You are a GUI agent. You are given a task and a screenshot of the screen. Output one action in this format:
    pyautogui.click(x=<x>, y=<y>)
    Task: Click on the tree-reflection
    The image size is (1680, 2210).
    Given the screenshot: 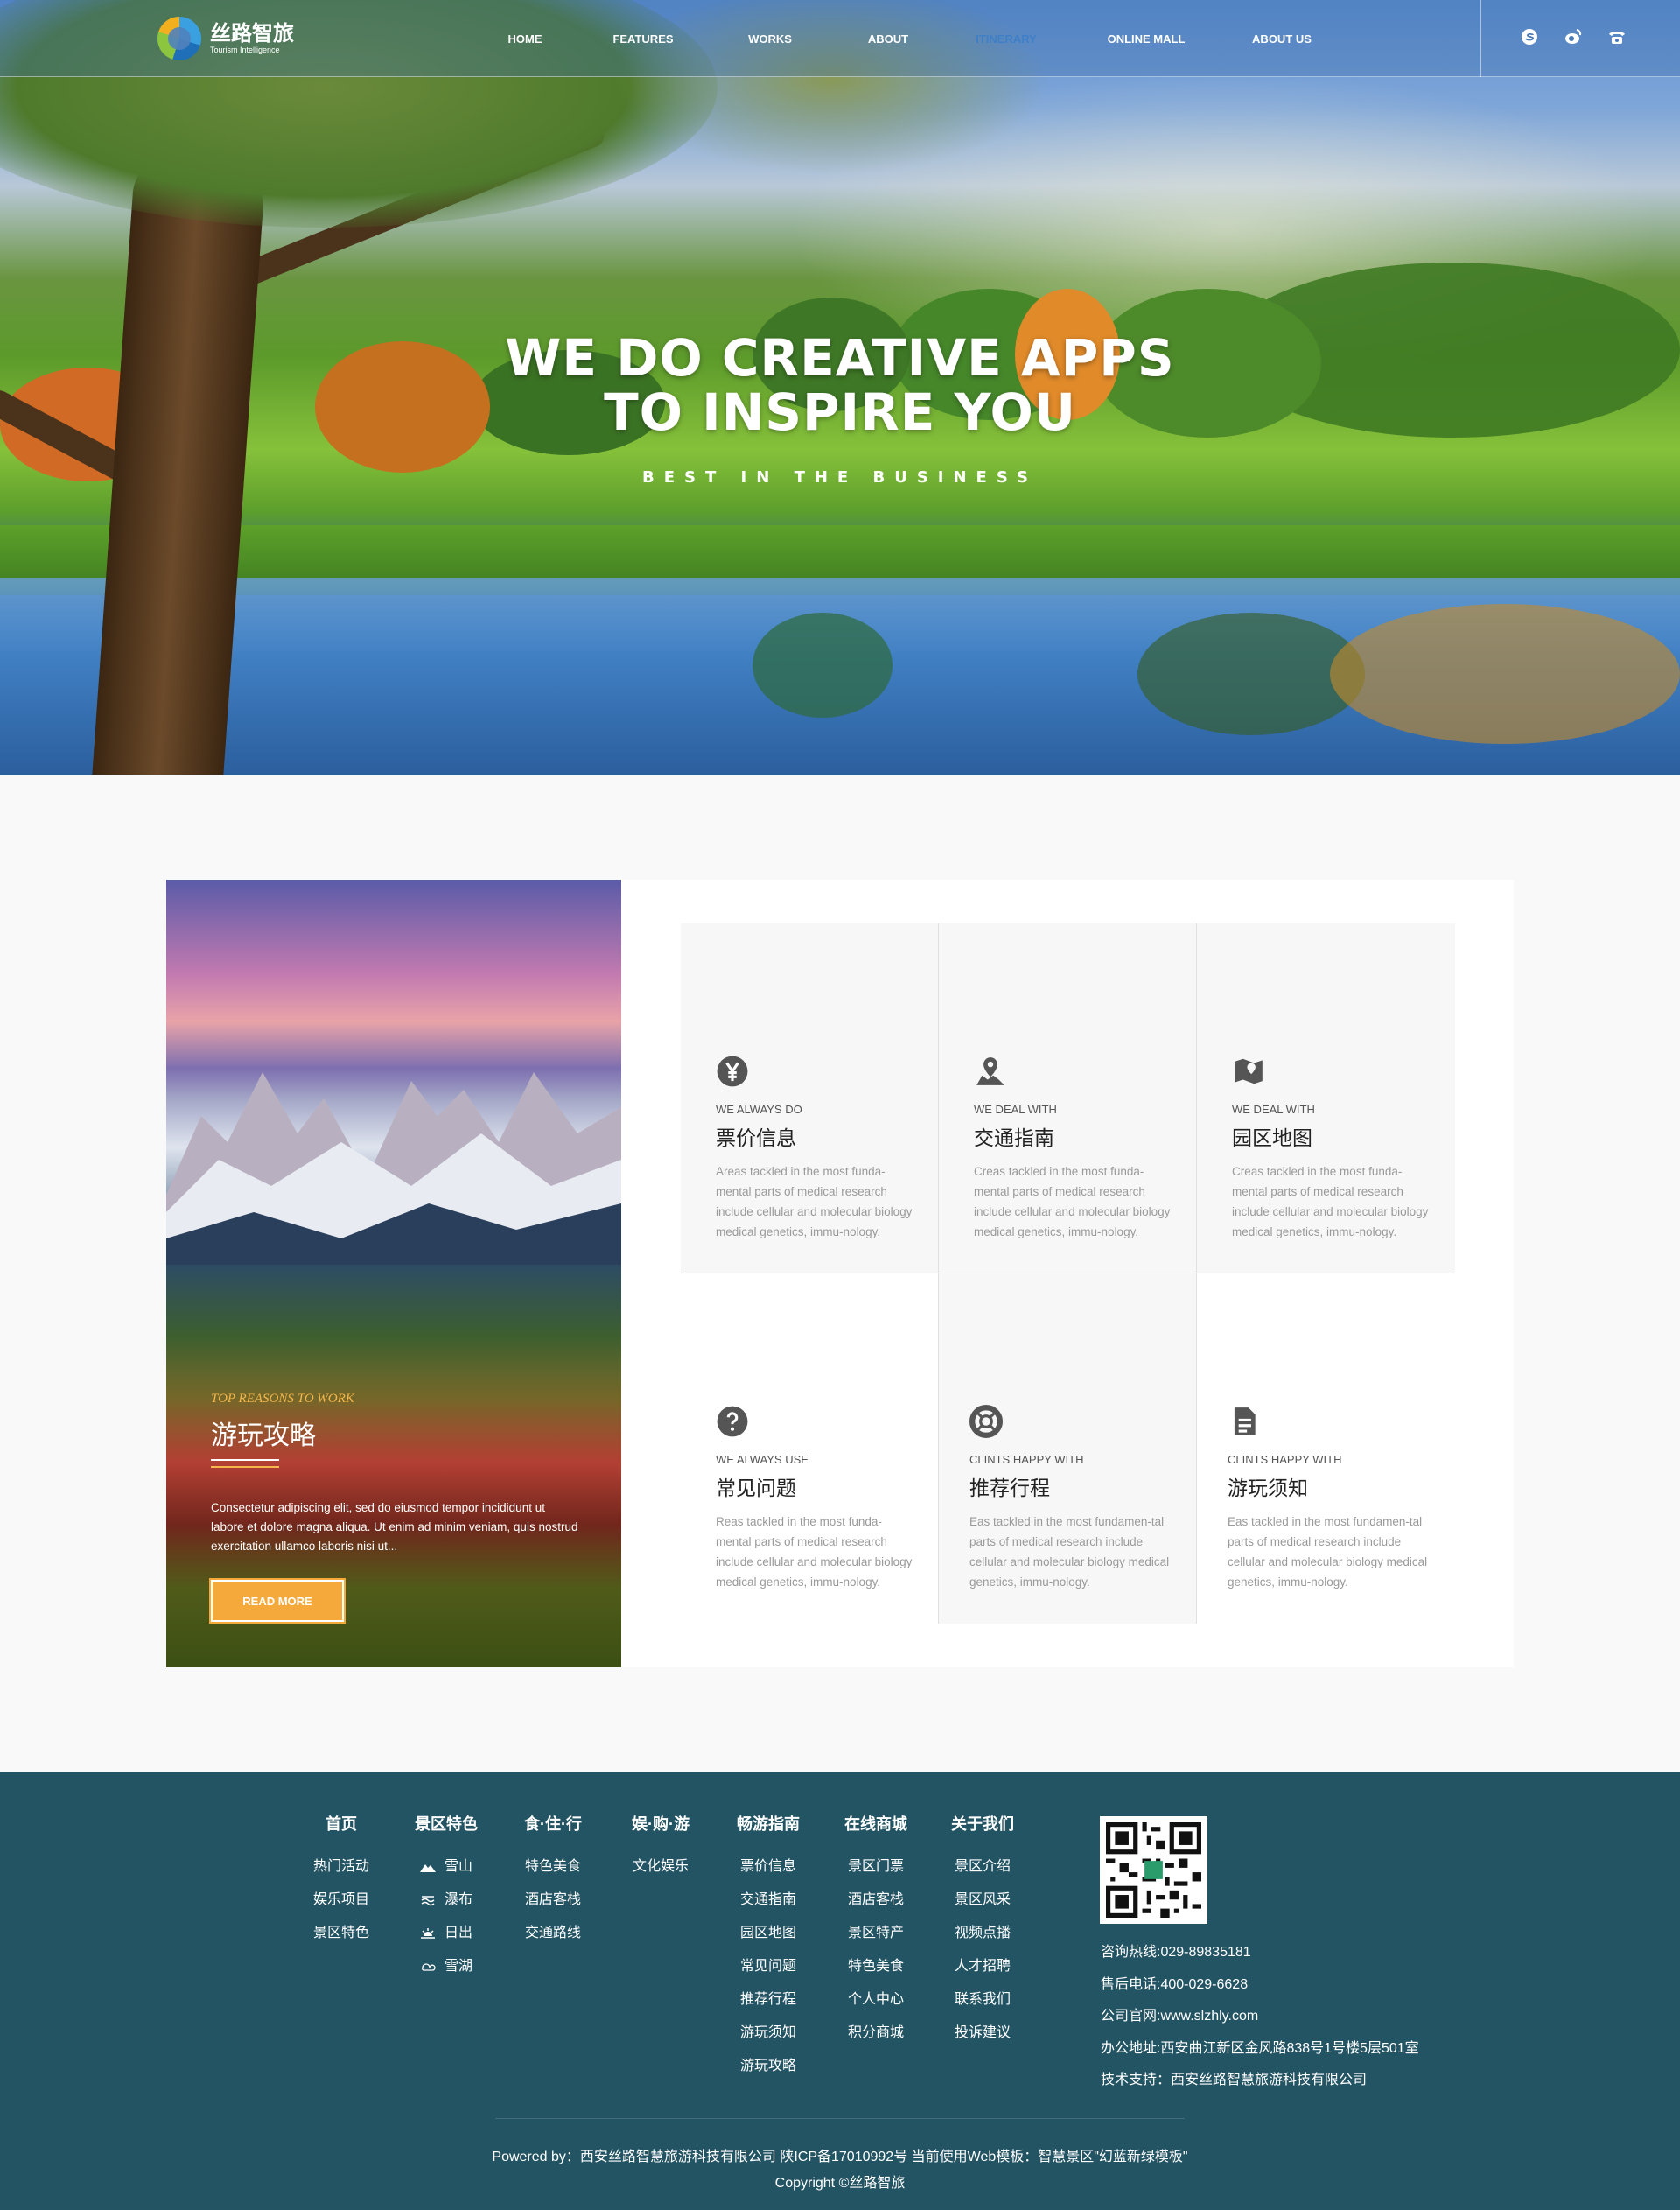 What is the action you would take?
    pyautogui.click(x=1505, y=674)
    